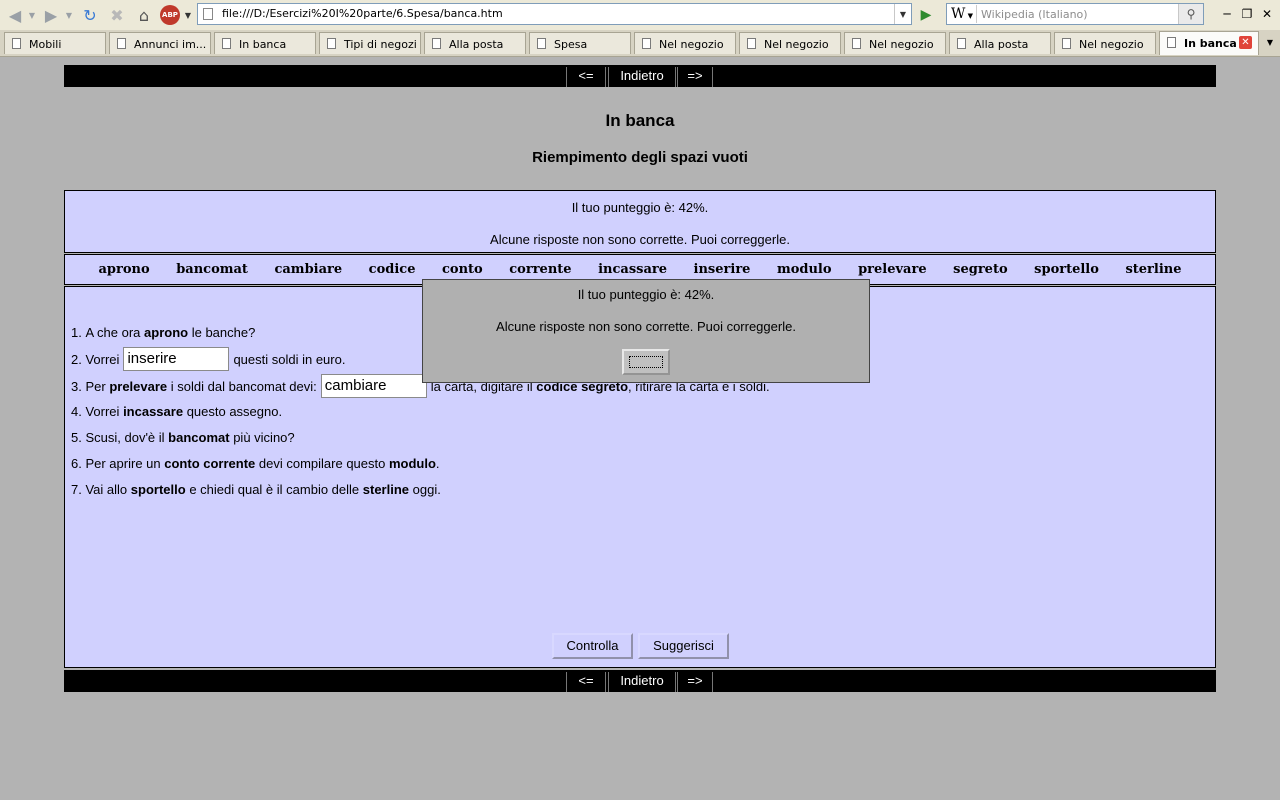 This screenshot has width=1280, height=800. Describe the element at coordinates (1227, 14) in the screenshot. I see `minimize-icon: ─` at that location.